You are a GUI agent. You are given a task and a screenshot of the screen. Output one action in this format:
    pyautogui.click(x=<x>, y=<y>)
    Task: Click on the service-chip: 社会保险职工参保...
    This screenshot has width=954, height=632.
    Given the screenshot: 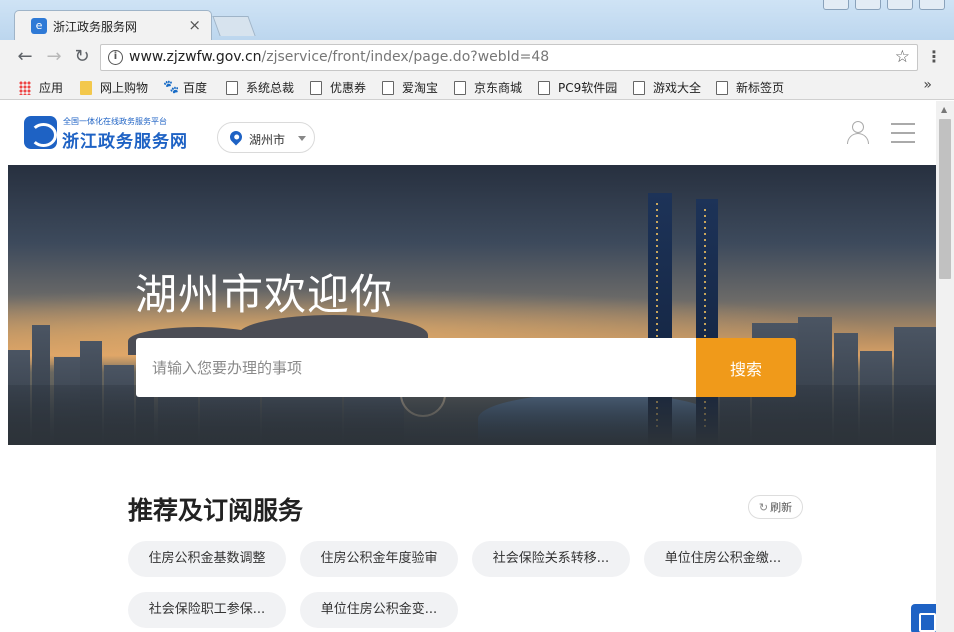 What is the action you would take?
    pyautogui.click(x=207, y=610)
    